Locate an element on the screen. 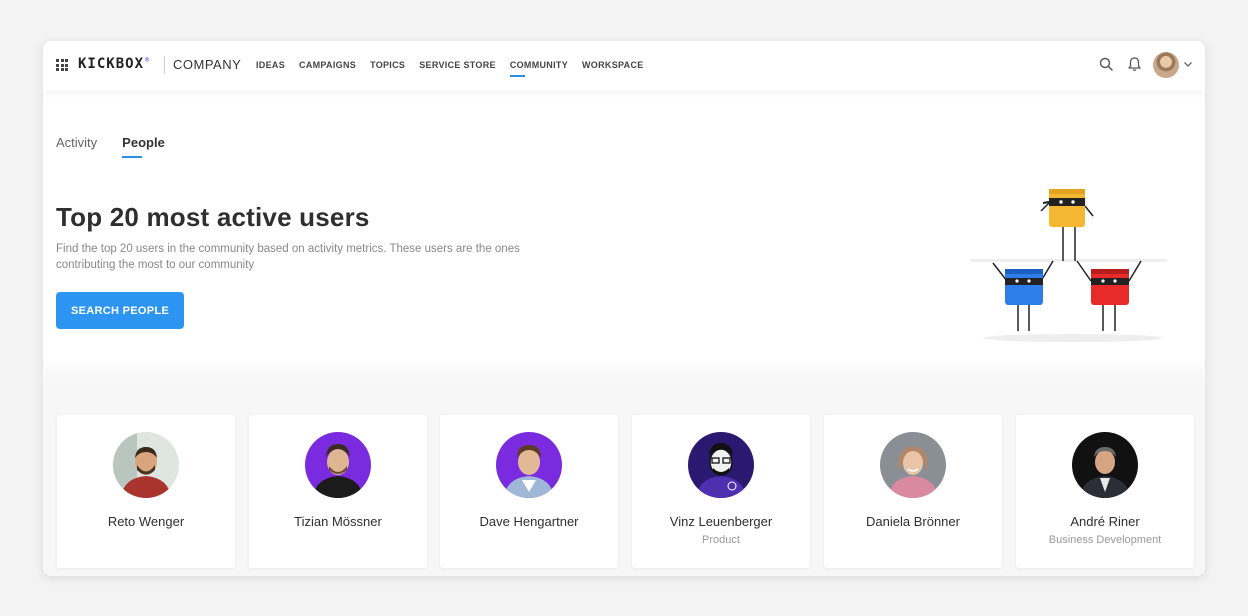 The image size is (1248, 616). person-card: Vinz Leuenberger Product is located at coordinates (721, 491).